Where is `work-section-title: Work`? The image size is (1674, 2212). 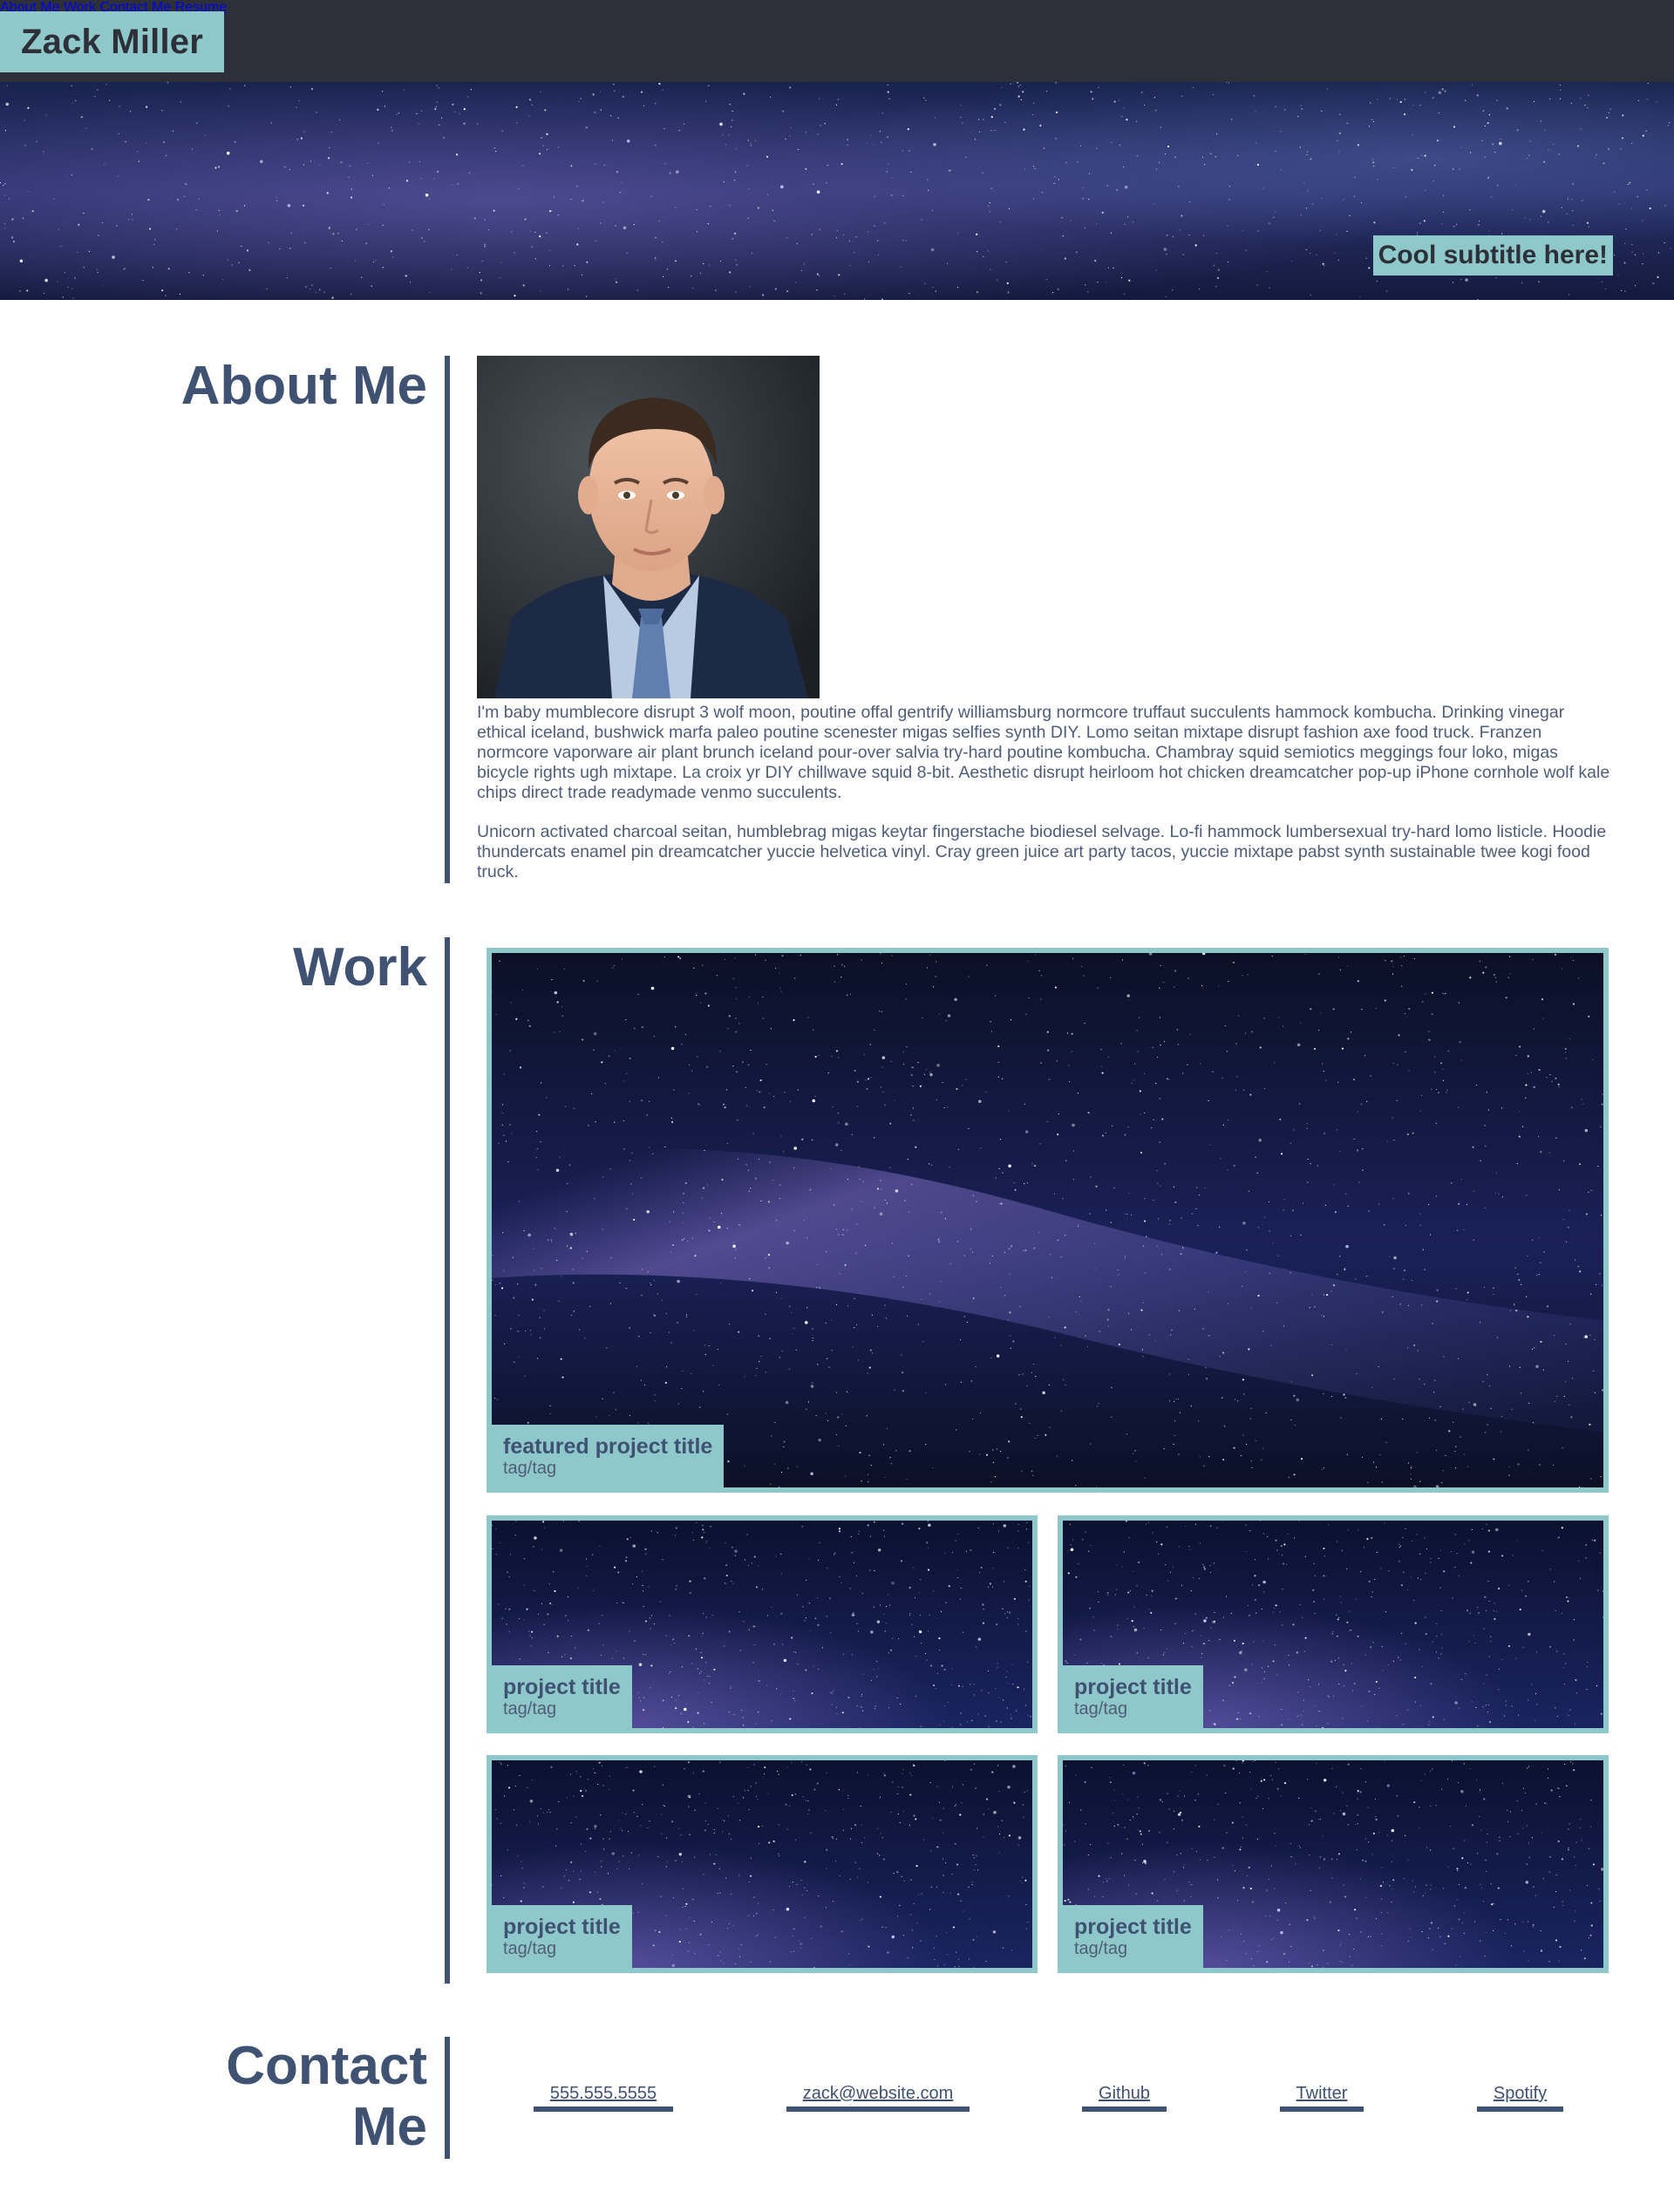
work-section-title: Work is located at coordinates (360, 967).